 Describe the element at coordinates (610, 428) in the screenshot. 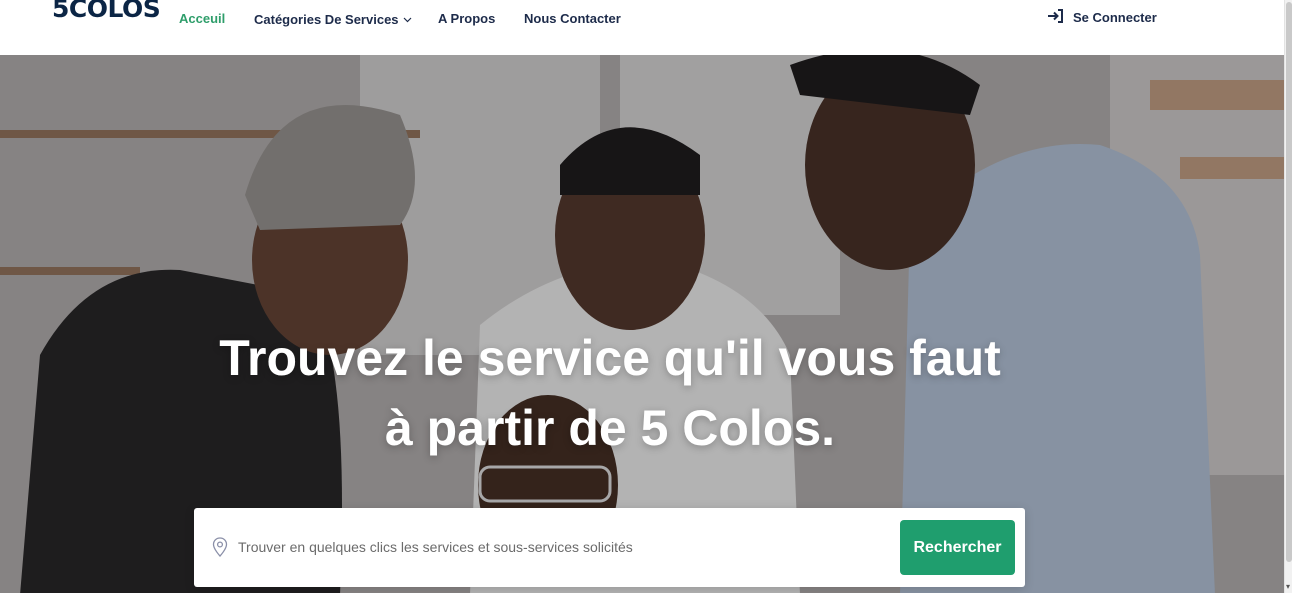

I see `hero-title-line-2: à partir de 5 Colos.` at that location.